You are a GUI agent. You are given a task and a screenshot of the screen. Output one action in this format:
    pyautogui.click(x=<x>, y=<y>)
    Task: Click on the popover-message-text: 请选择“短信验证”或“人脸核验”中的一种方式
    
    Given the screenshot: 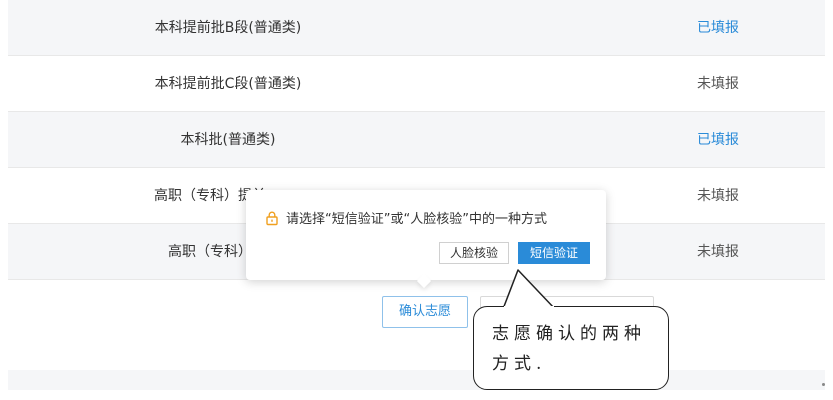 What is the action you would take?
    pyautogui.click(x=416, y=219)
    